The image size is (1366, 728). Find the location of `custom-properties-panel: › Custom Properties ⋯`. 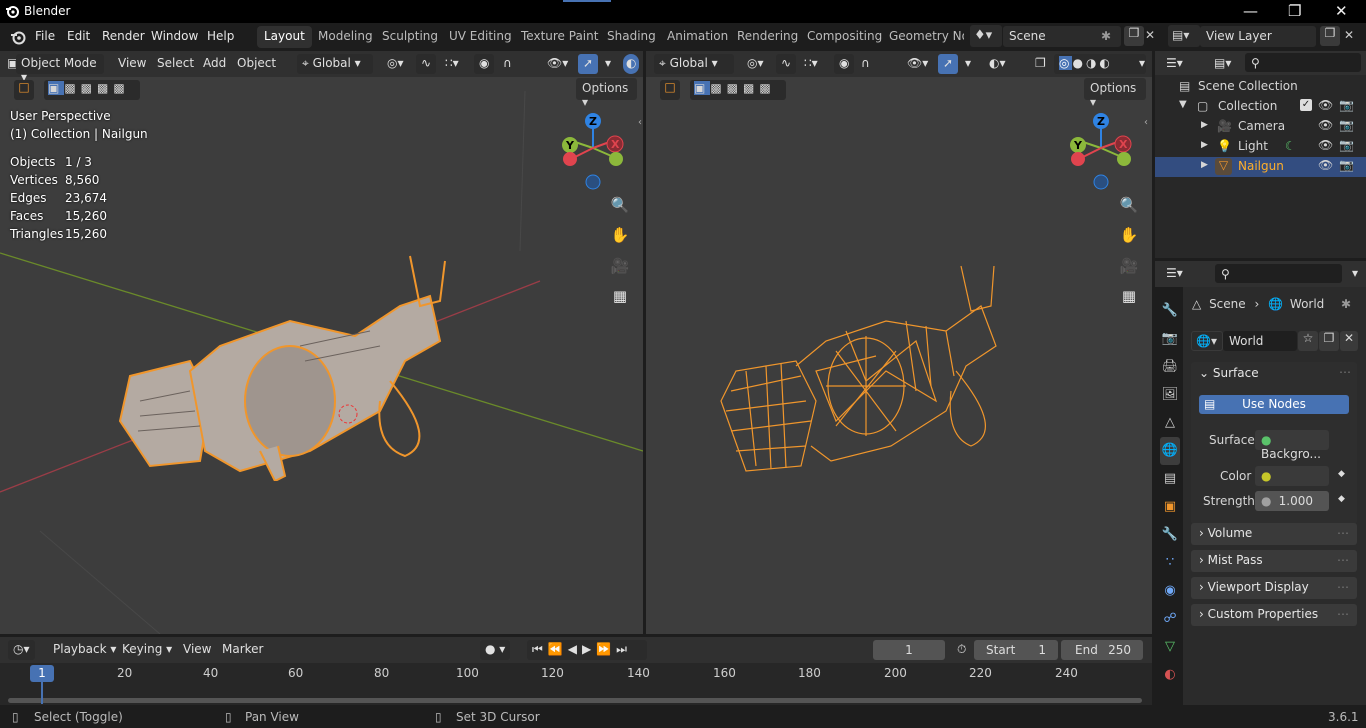

custom-properties-panel: › Custom Properties ⋯ is located at coordinates (1274, 615).